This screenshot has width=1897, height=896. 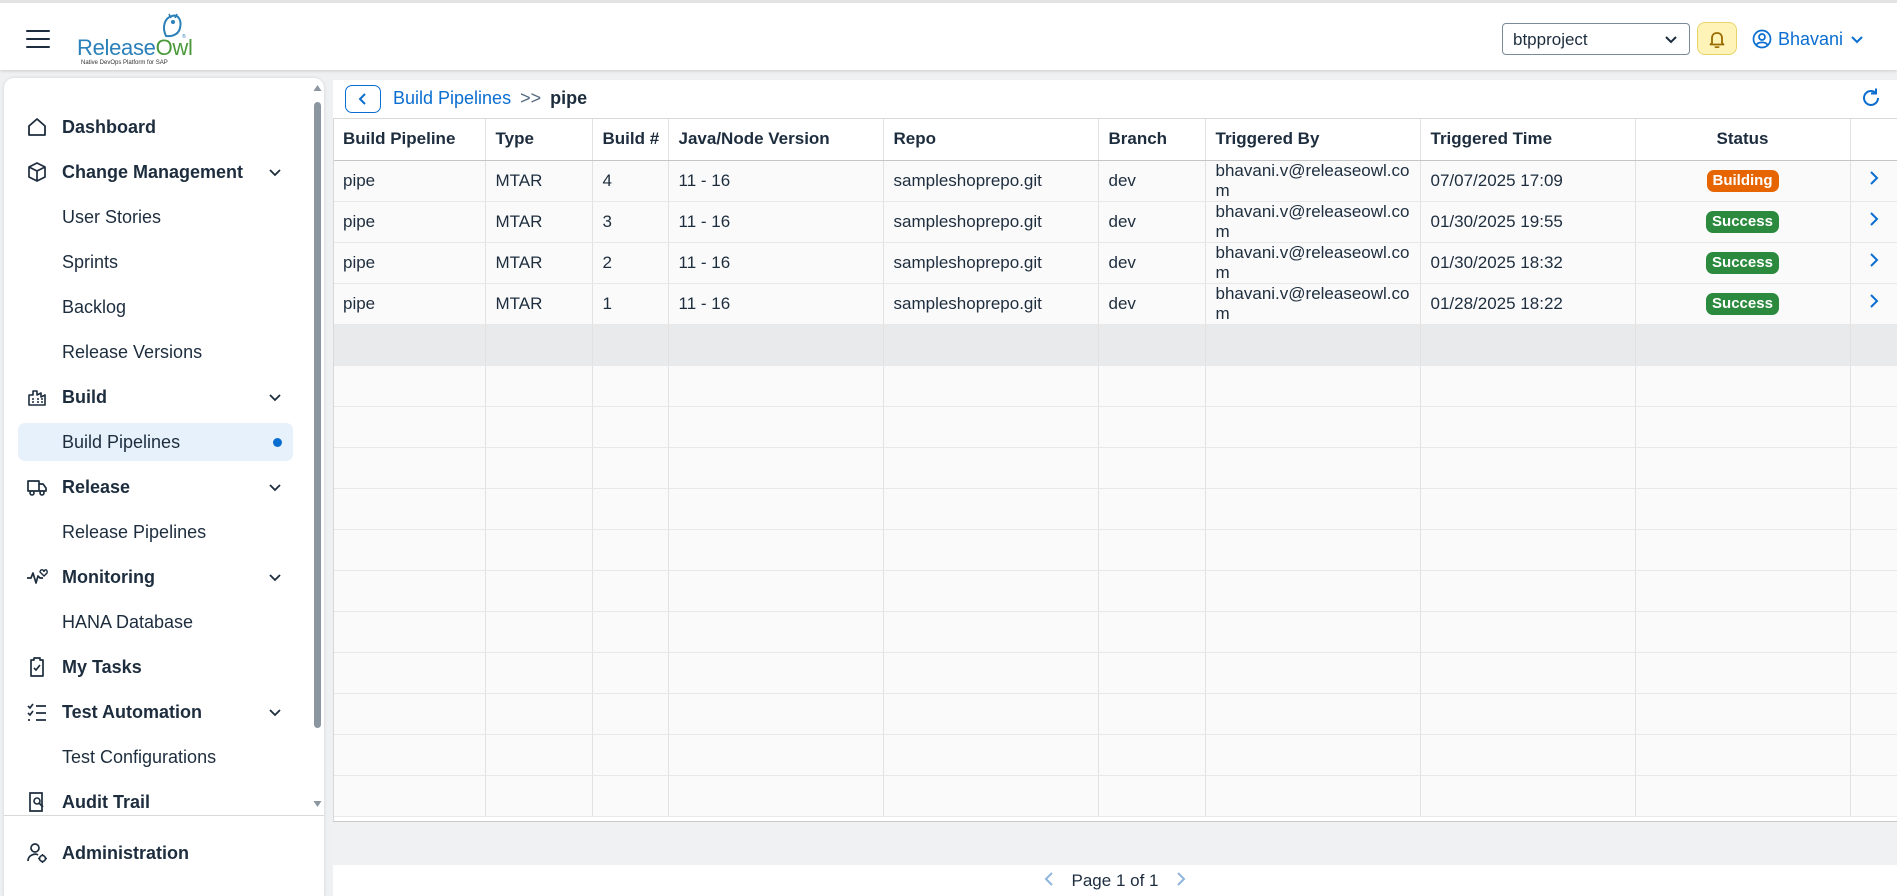 I want to click on column-header: Type, so click(x=539, y=140).